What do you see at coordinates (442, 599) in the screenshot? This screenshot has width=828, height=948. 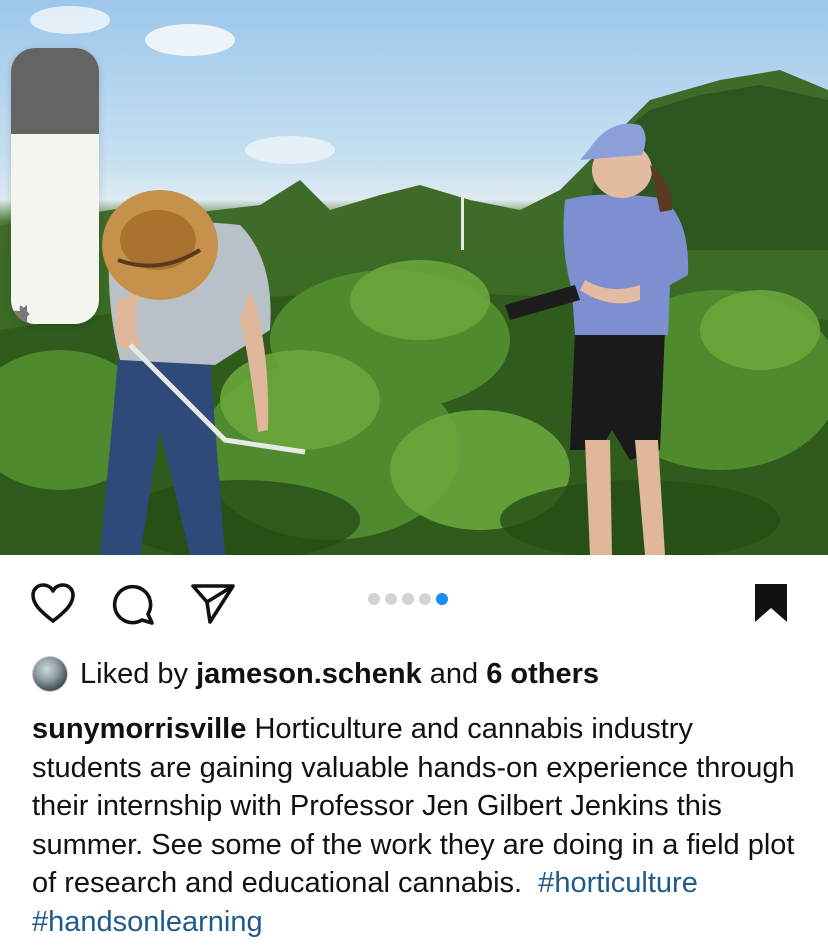 I see `carousel-dot-active` at bounding box center [442, 599].